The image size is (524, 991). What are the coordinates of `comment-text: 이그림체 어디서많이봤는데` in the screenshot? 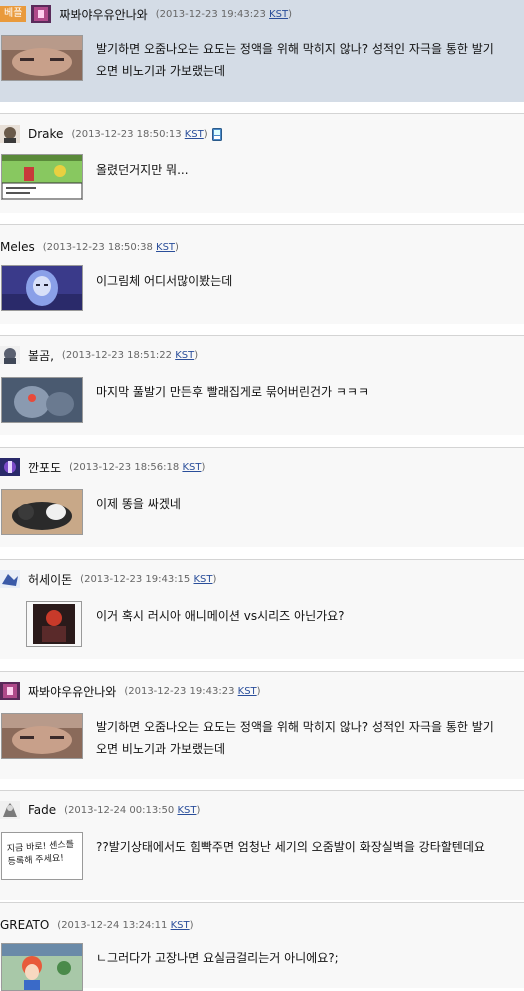 It's located at (164, 281).